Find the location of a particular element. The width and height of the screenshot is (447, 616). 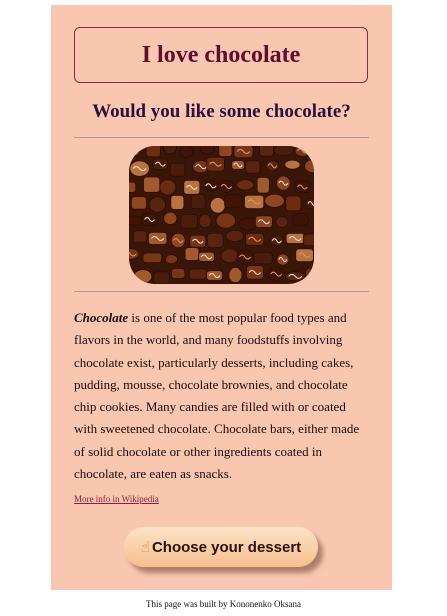

wikipedia-link: More info in Wikipedia is located at coordinates (116, 499).